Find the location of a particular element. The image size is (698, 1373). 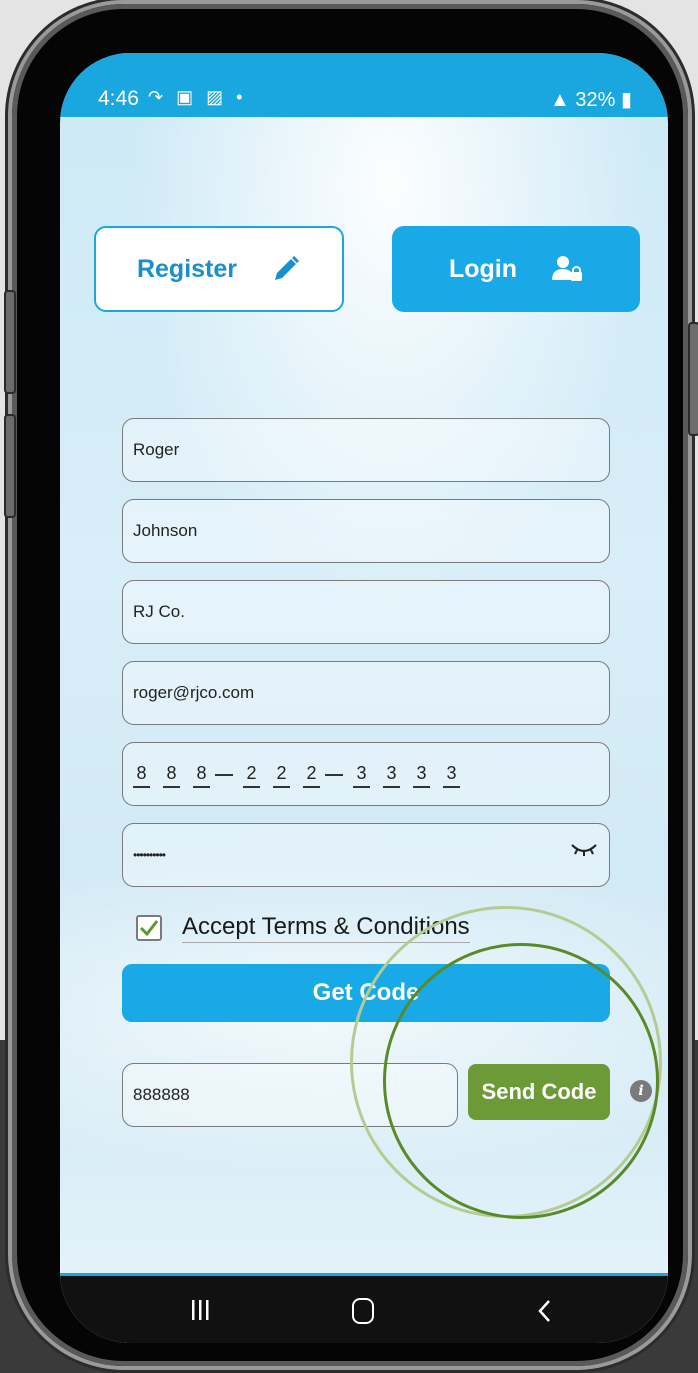

last-name-field: Johnson is located at coordinates (366, 531).